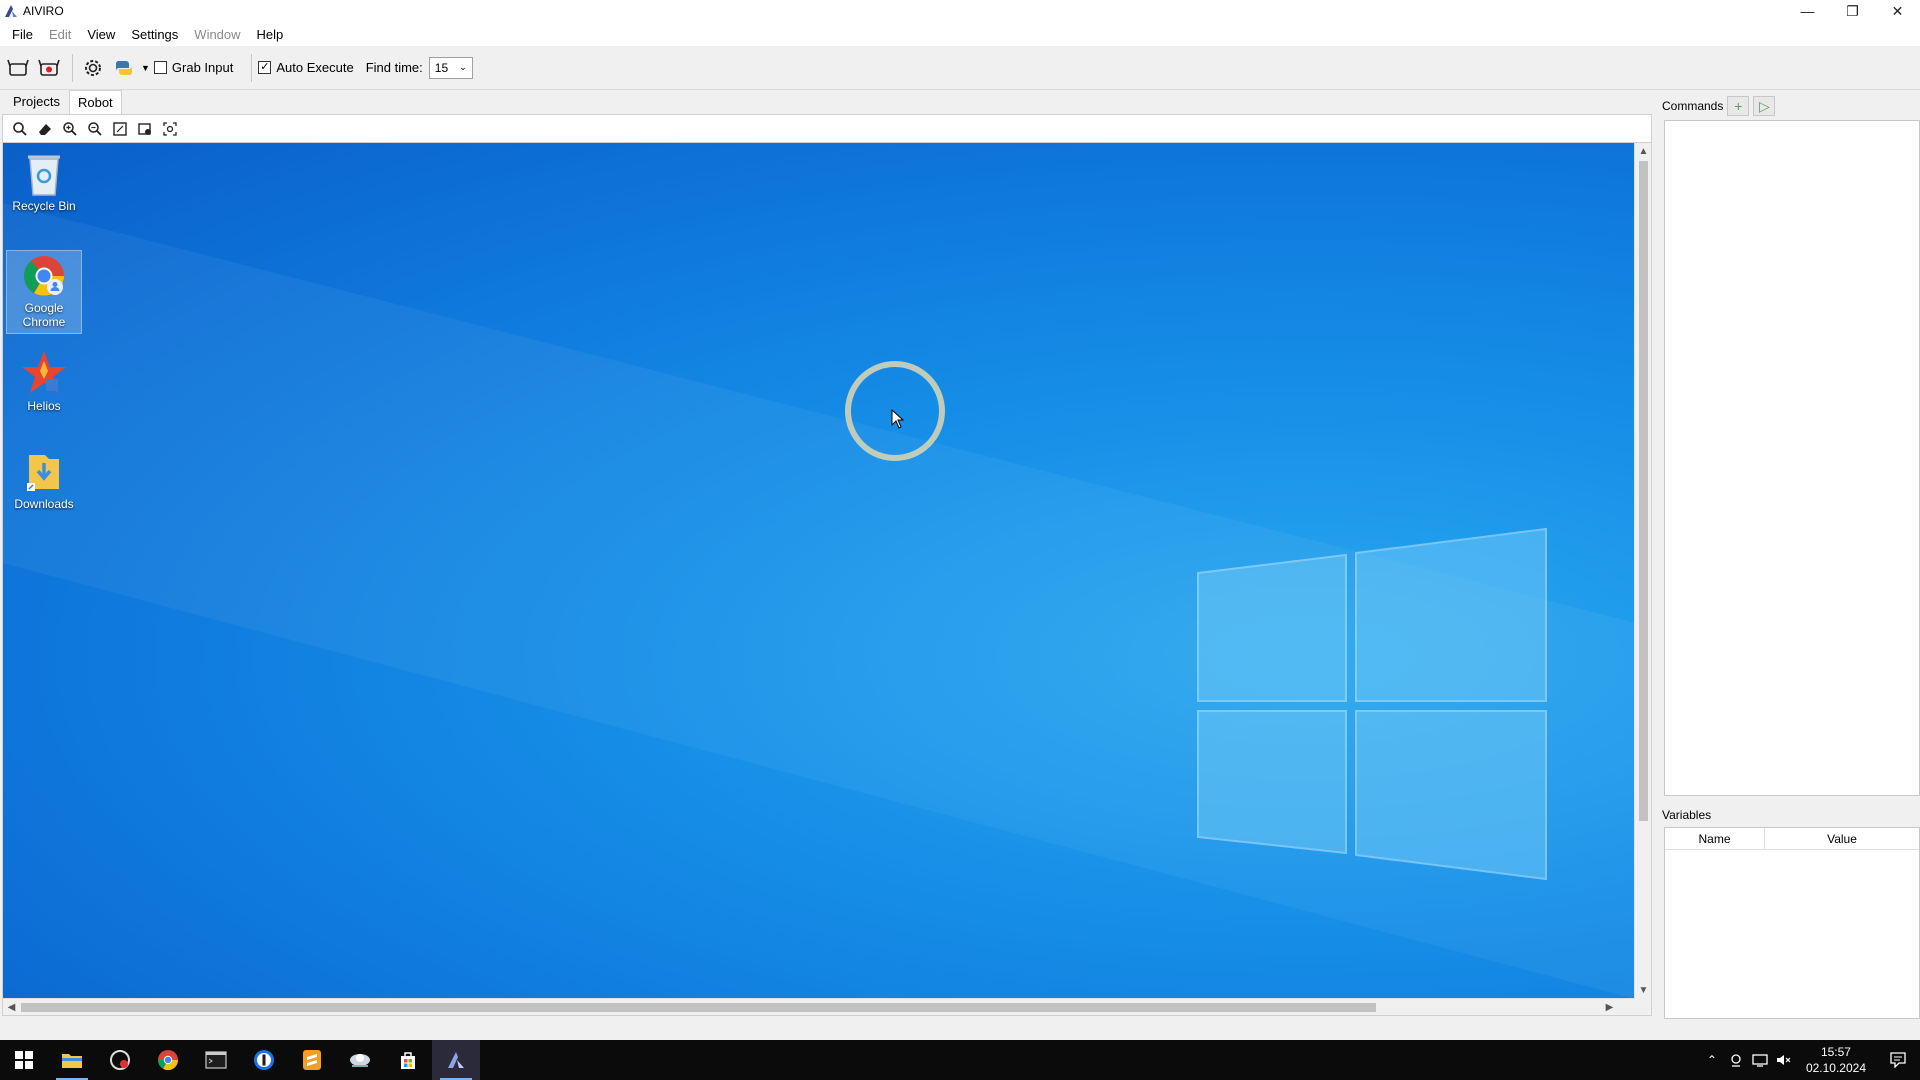  Describe the element at coordinates (825, 102) in the screenshot. I see `view-tabs: Projects Robot` at that location.